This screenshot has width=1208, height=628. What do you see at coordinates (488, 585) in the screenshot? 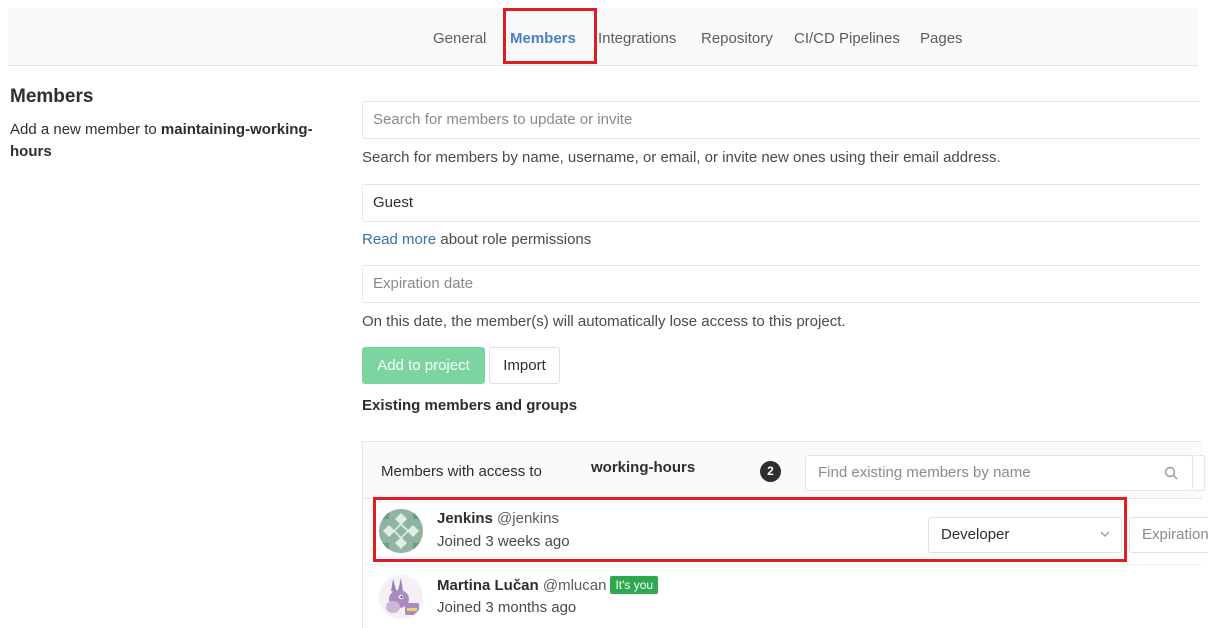
I see `member-name: Martina Lučan` at bounding box center [488, 585].